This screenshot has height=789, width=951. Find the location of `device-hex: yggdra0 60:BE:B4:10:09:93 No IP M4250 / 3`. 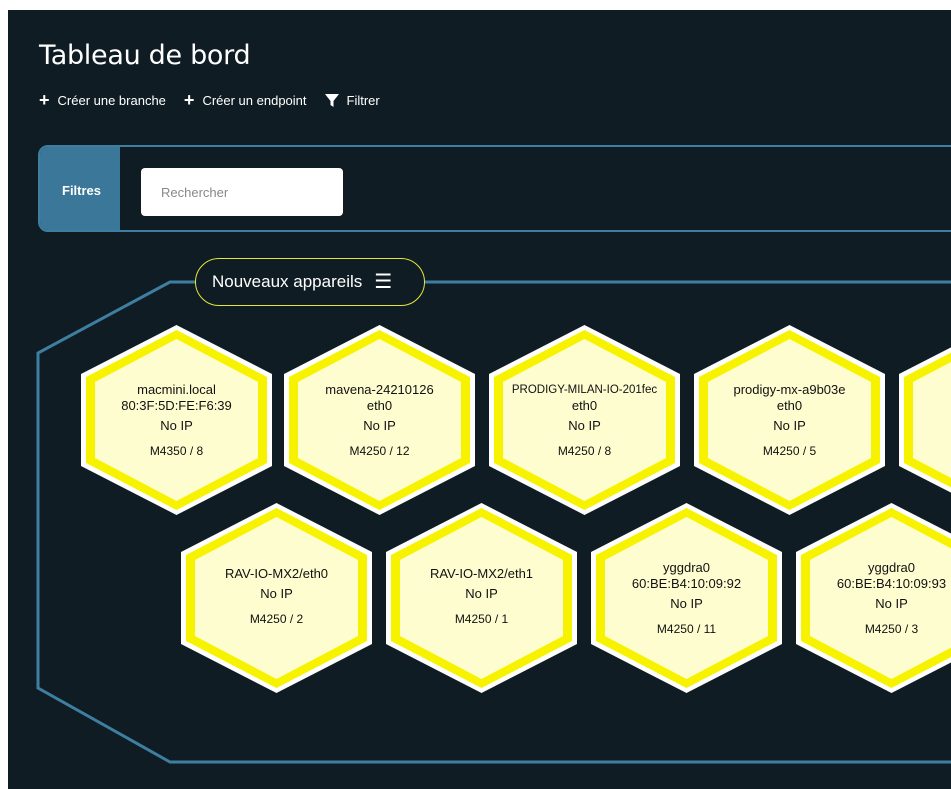

device-hex: yggdra0 60:BE:B4:10:09:93 No IP M4250 / 3 is located at coordinates (871, 598).